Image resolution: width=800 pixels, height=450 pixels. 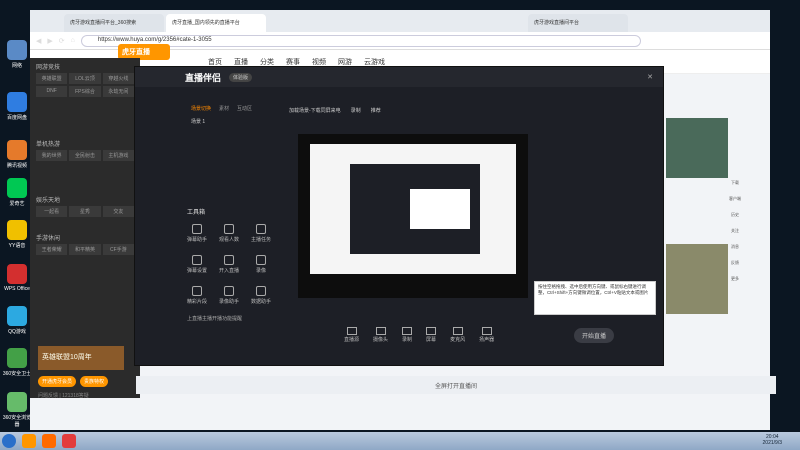 What do you see at coordinates (49, 41) in the screenshot?
I see `forward-icon: ▶` at bounding box center [49, 41].